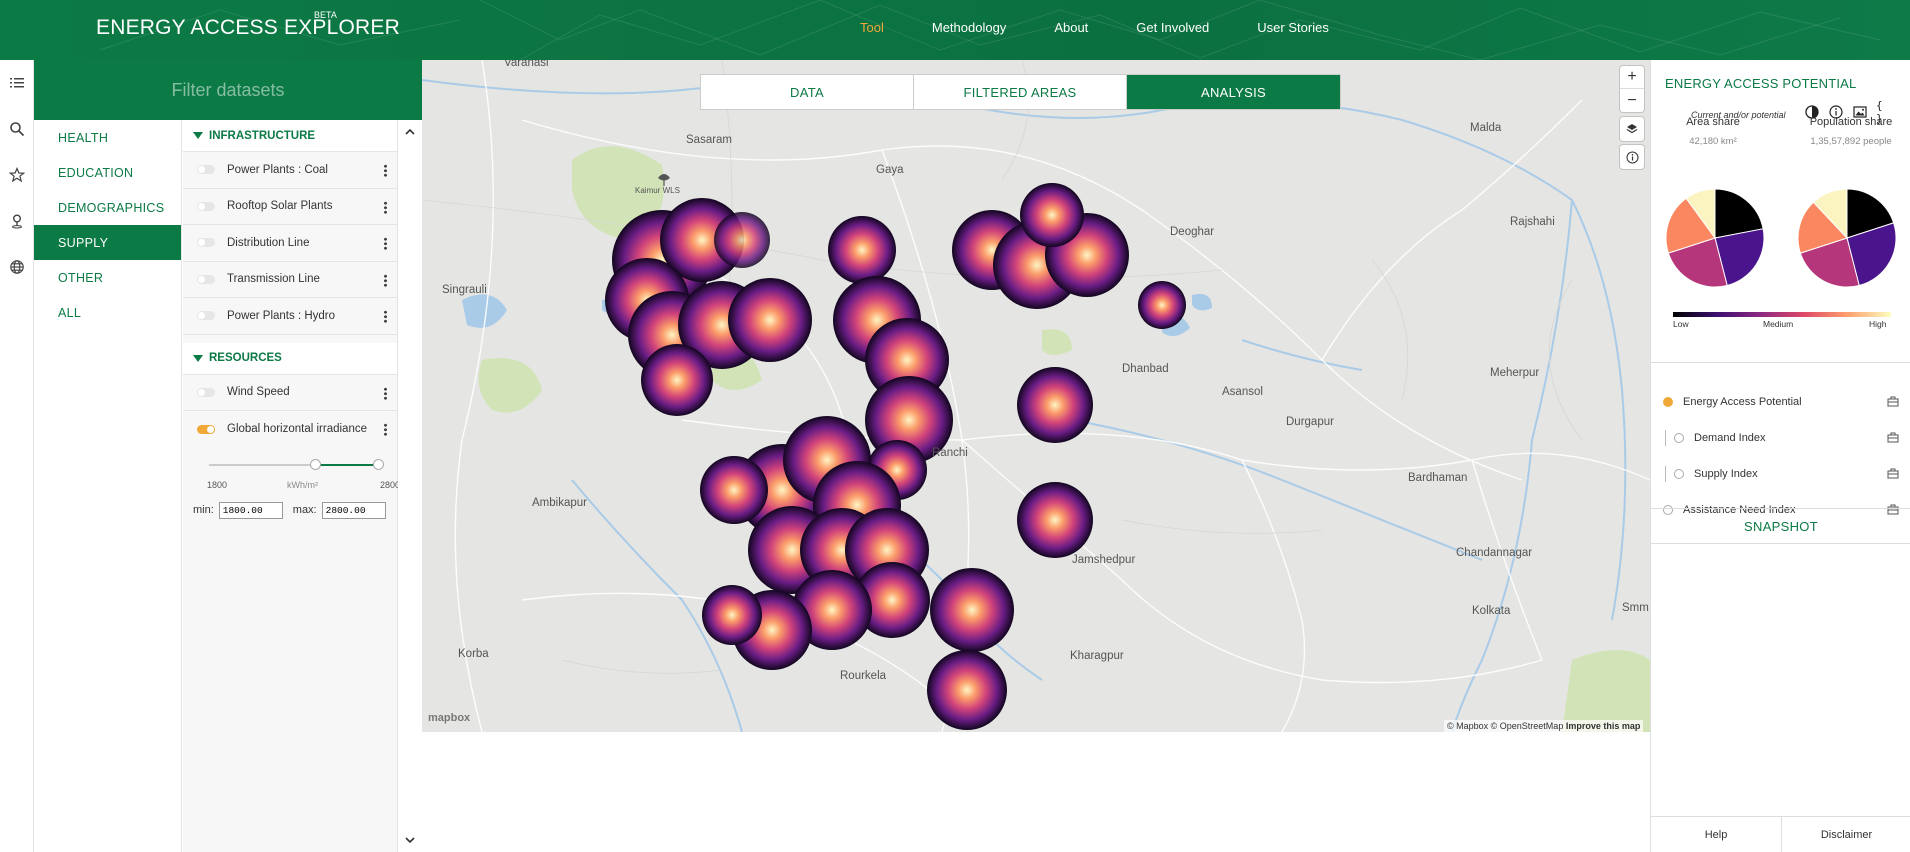  I want to click on index-label: Demand Index, so click(1730, 438).